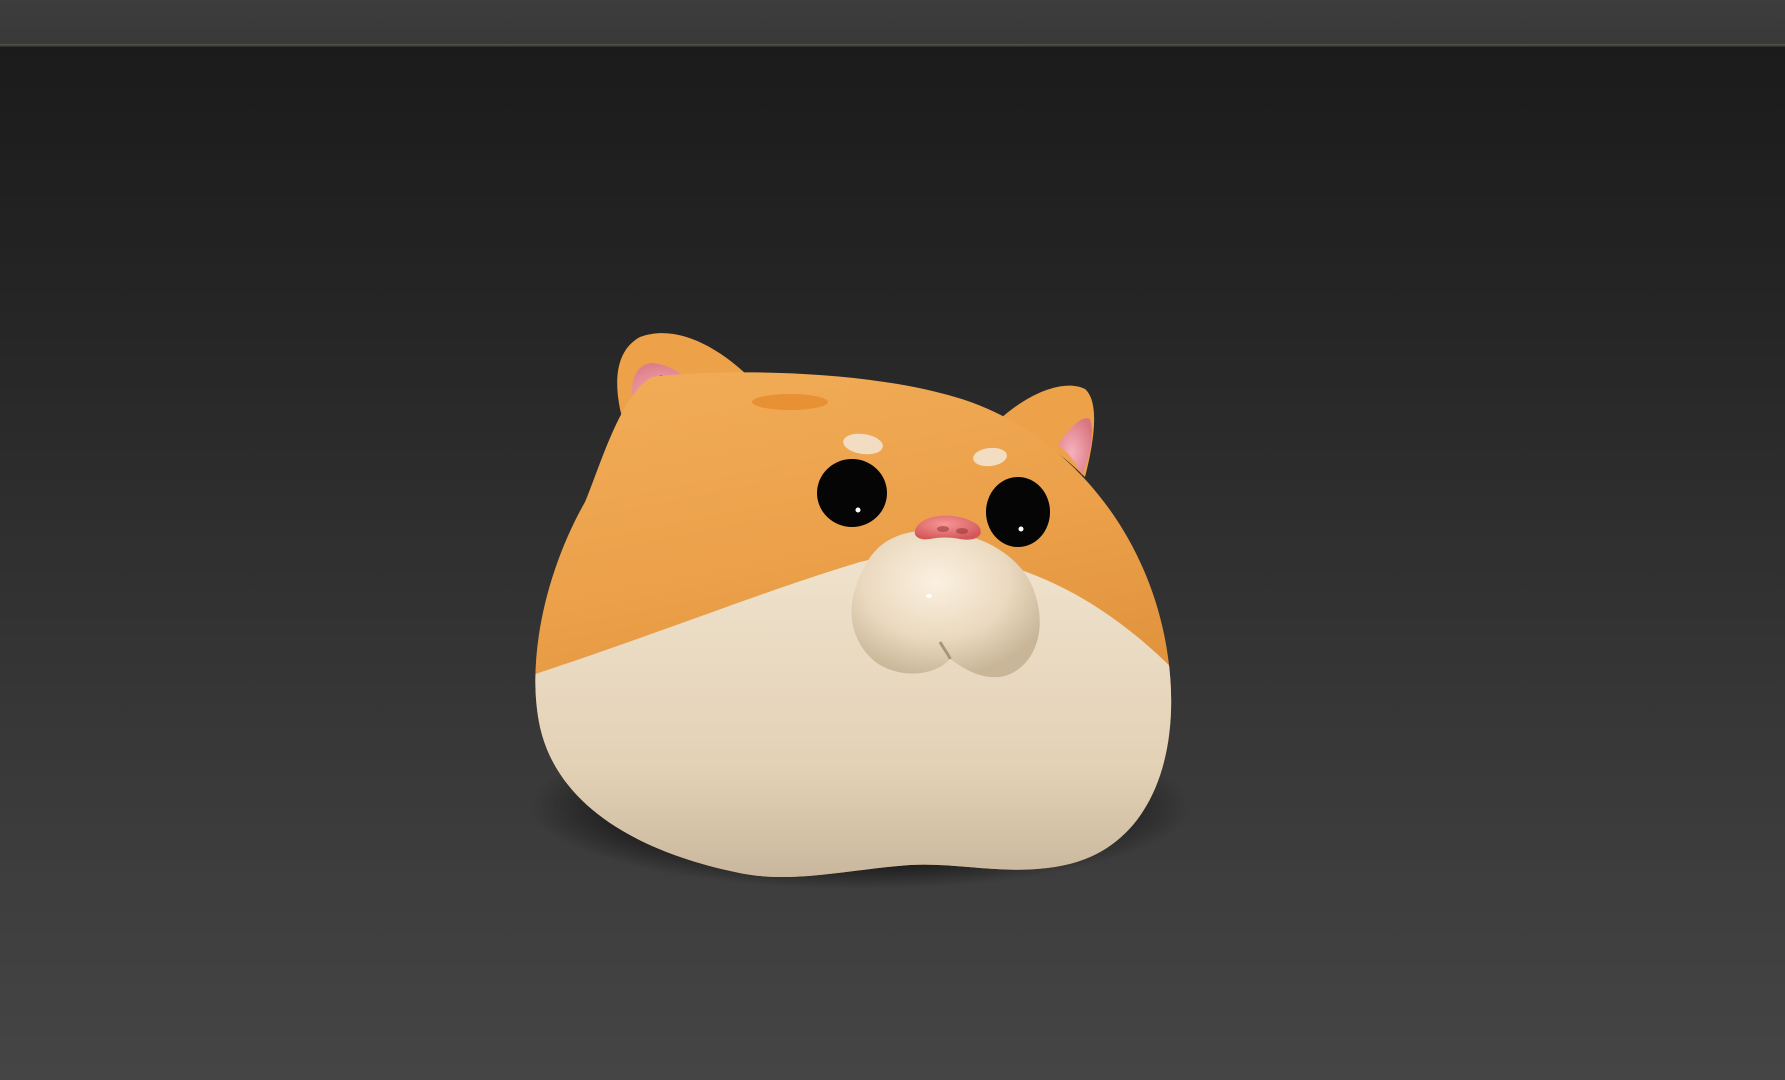 Image resolution: width=1785 pixels, height=1080 pixels. What do you see at coordinates (852, 493) in the screenshot?
I see `left-eye` at bounding box center [852, 493].